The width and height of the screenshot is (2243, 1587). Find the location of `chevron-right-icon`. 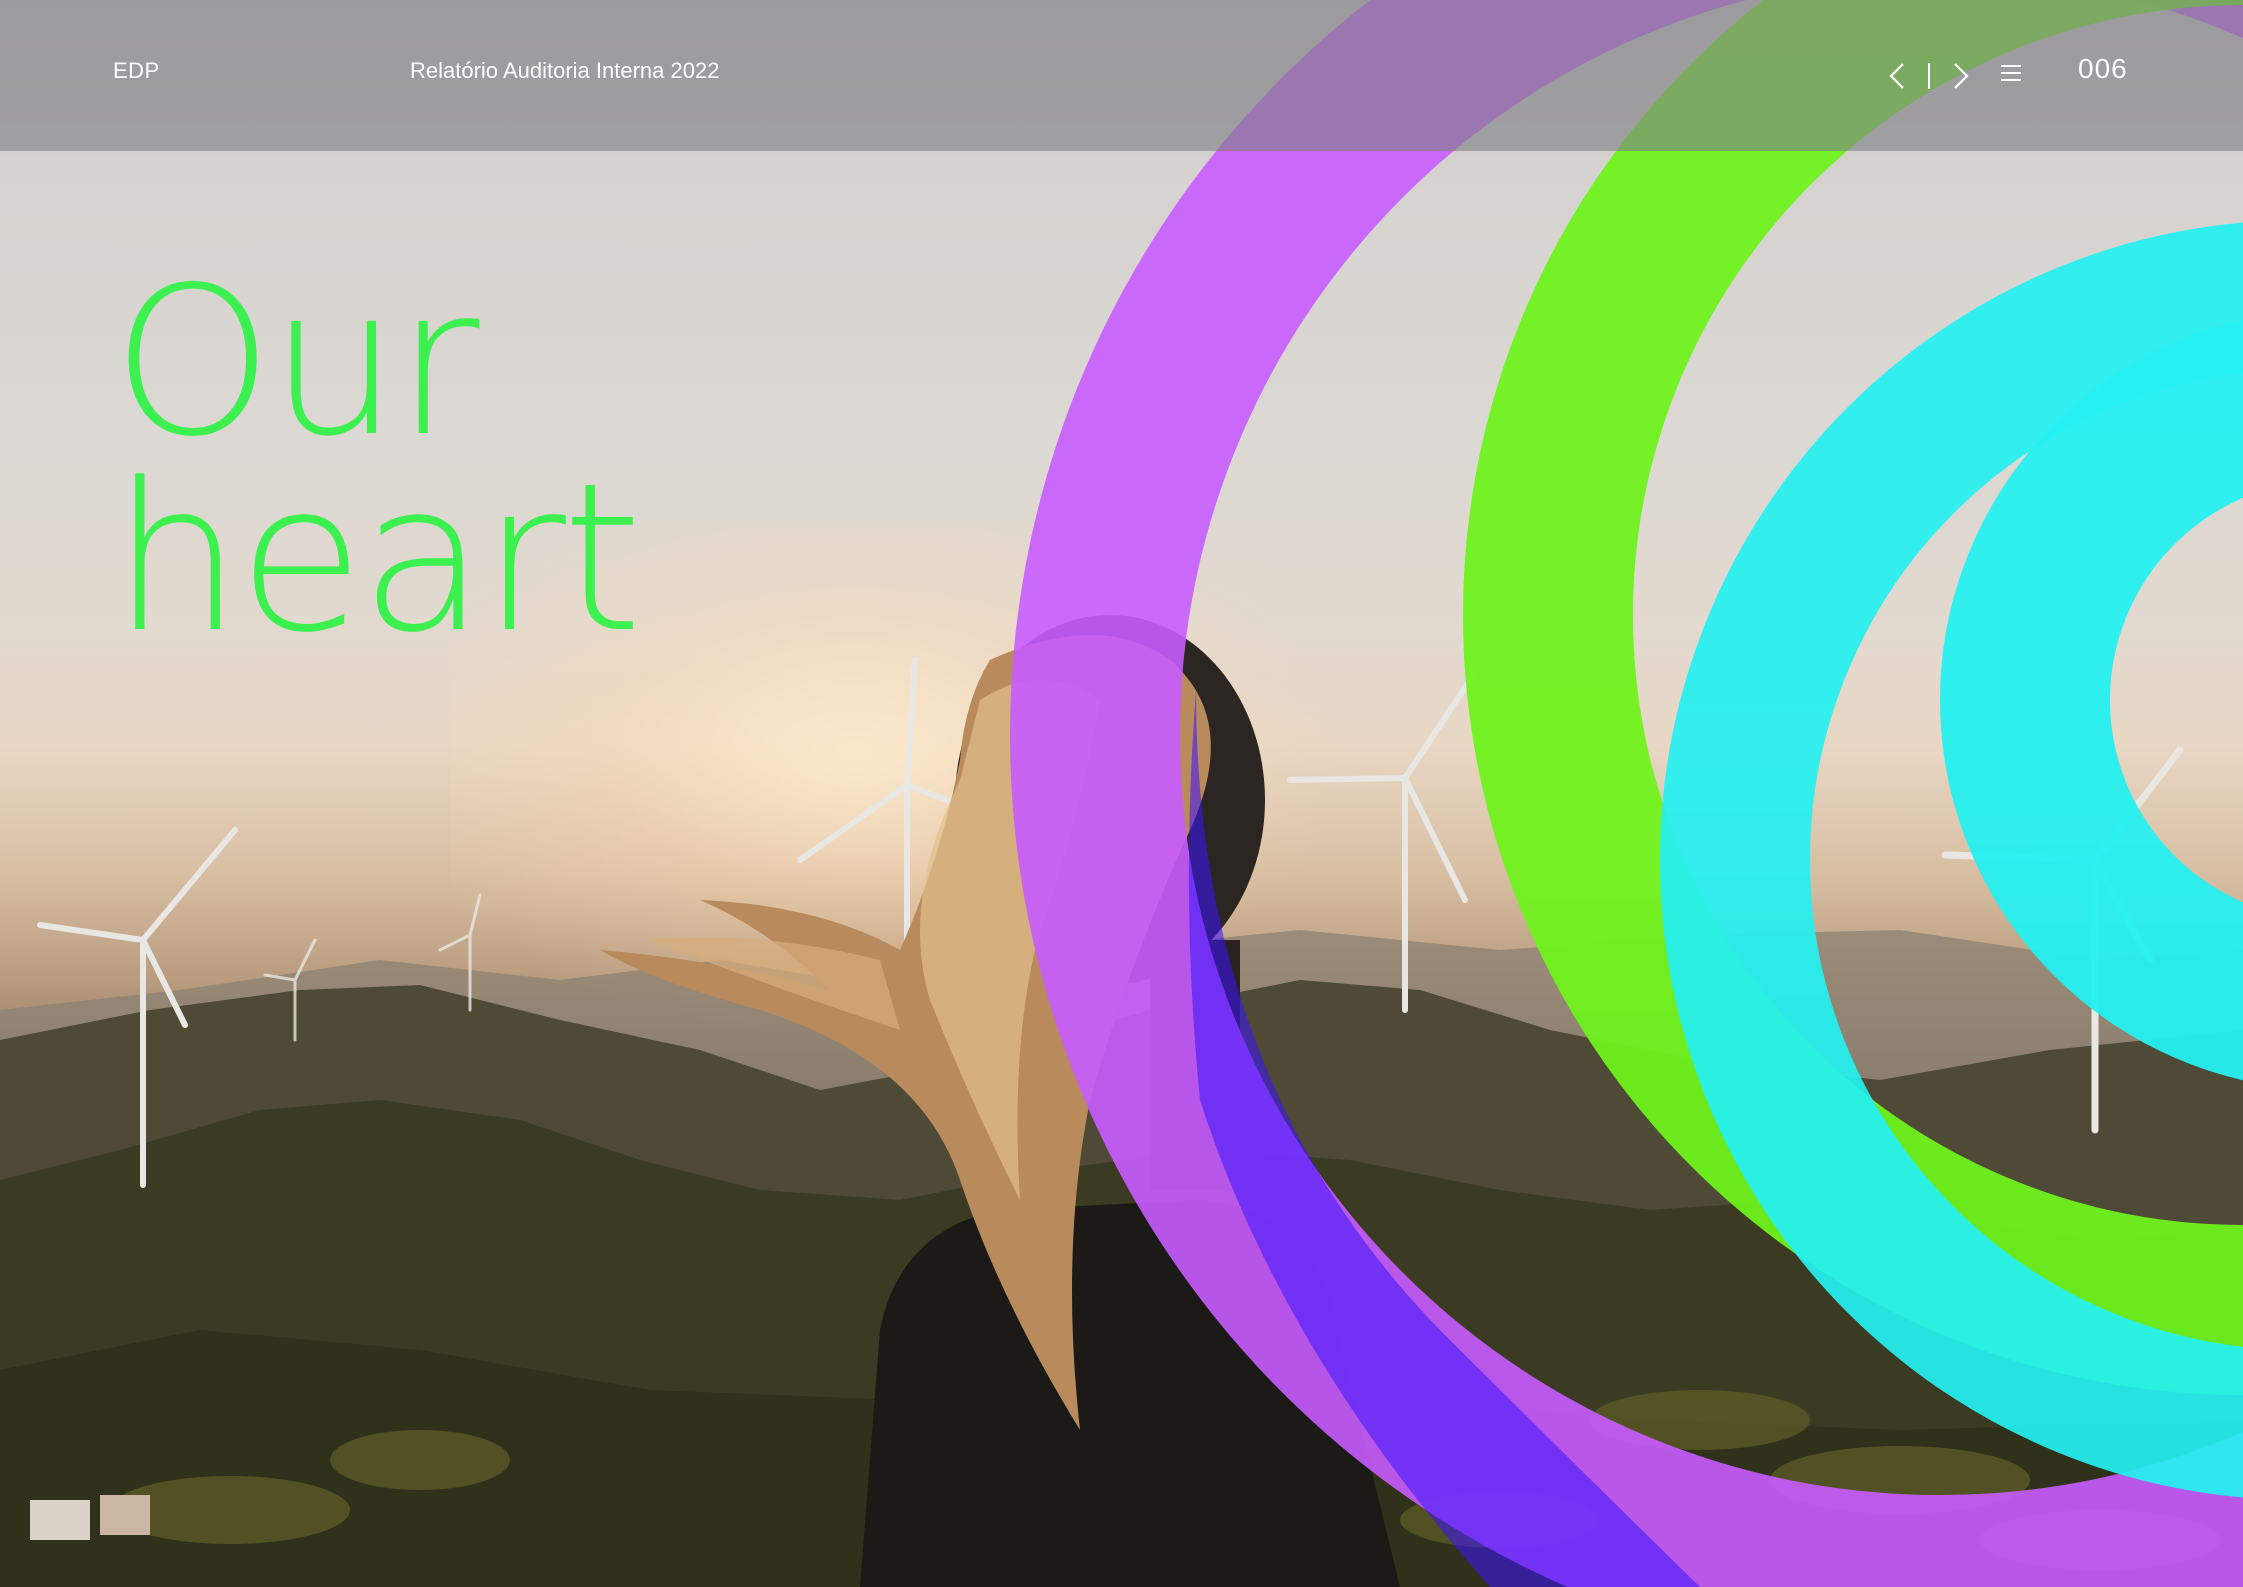

chevron-right-icon is located at coordinates (1961, 76).